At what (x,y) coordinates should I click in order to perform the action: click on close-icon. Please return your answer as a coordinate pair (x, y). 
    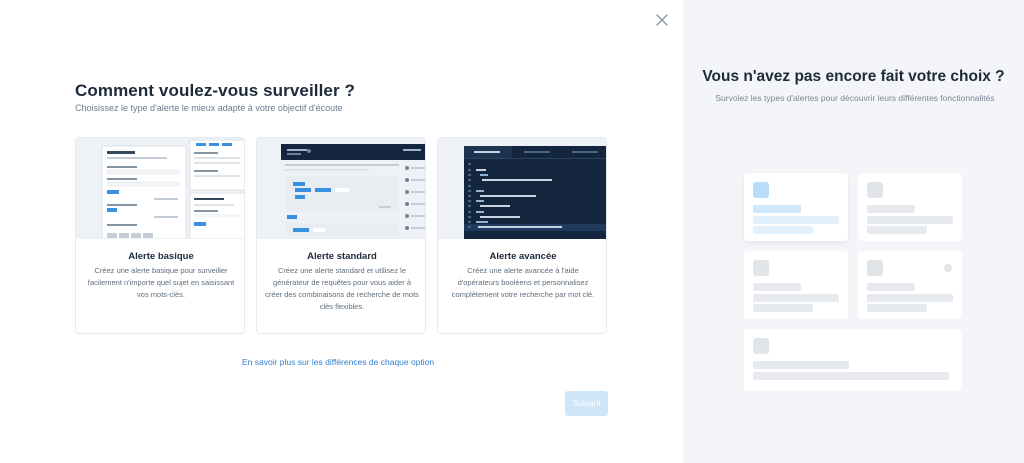
    Looking at the image, I should click on (662, 20).